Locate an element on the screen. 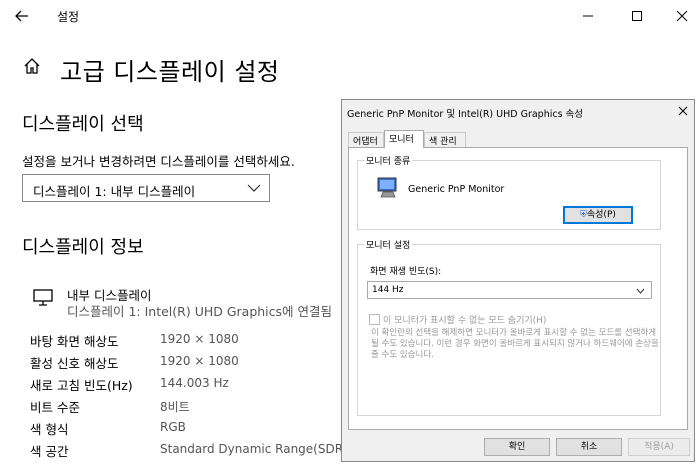 Image resolution: width=700 pixels, height=464 pixels. select-display-heading: 디스플레이 선택 is located at coordinates (83, 124).